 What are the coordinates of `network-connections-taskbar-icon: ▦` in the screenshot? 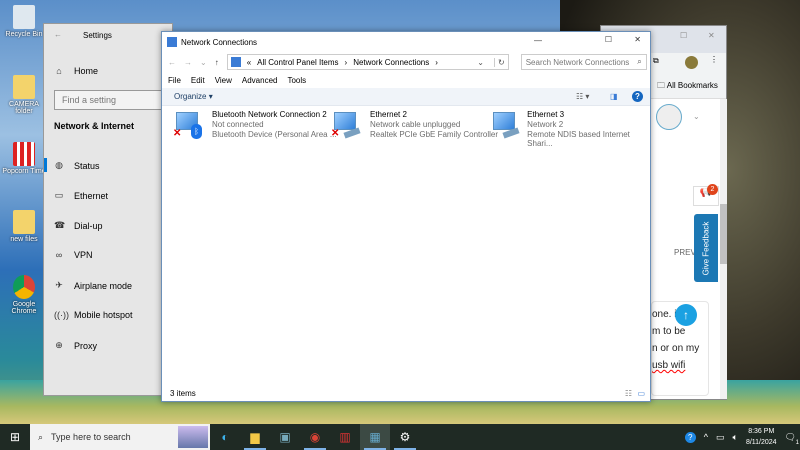 It's located at (375, 437).